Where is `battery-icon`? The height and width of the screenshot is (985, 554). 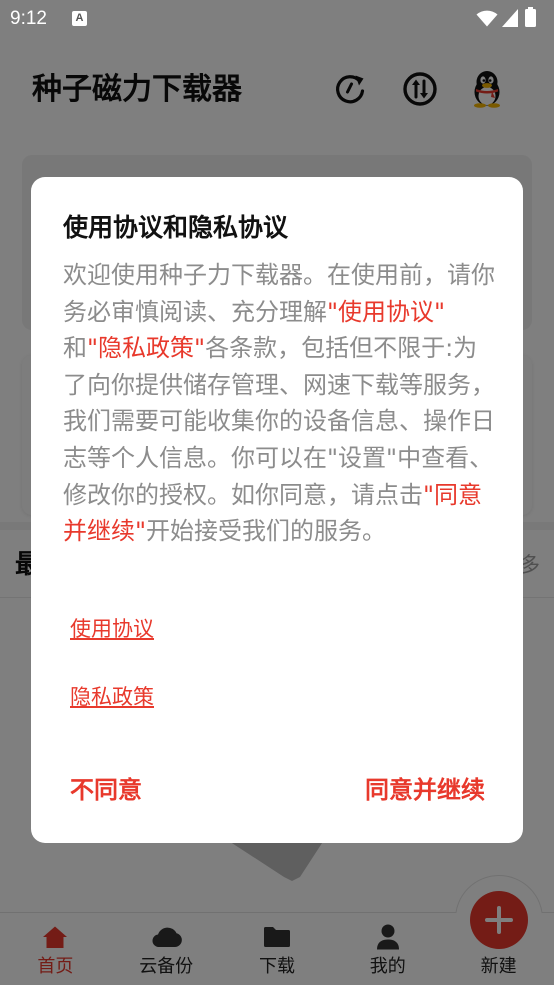
battery-icon is located at coordinates (530, 17).